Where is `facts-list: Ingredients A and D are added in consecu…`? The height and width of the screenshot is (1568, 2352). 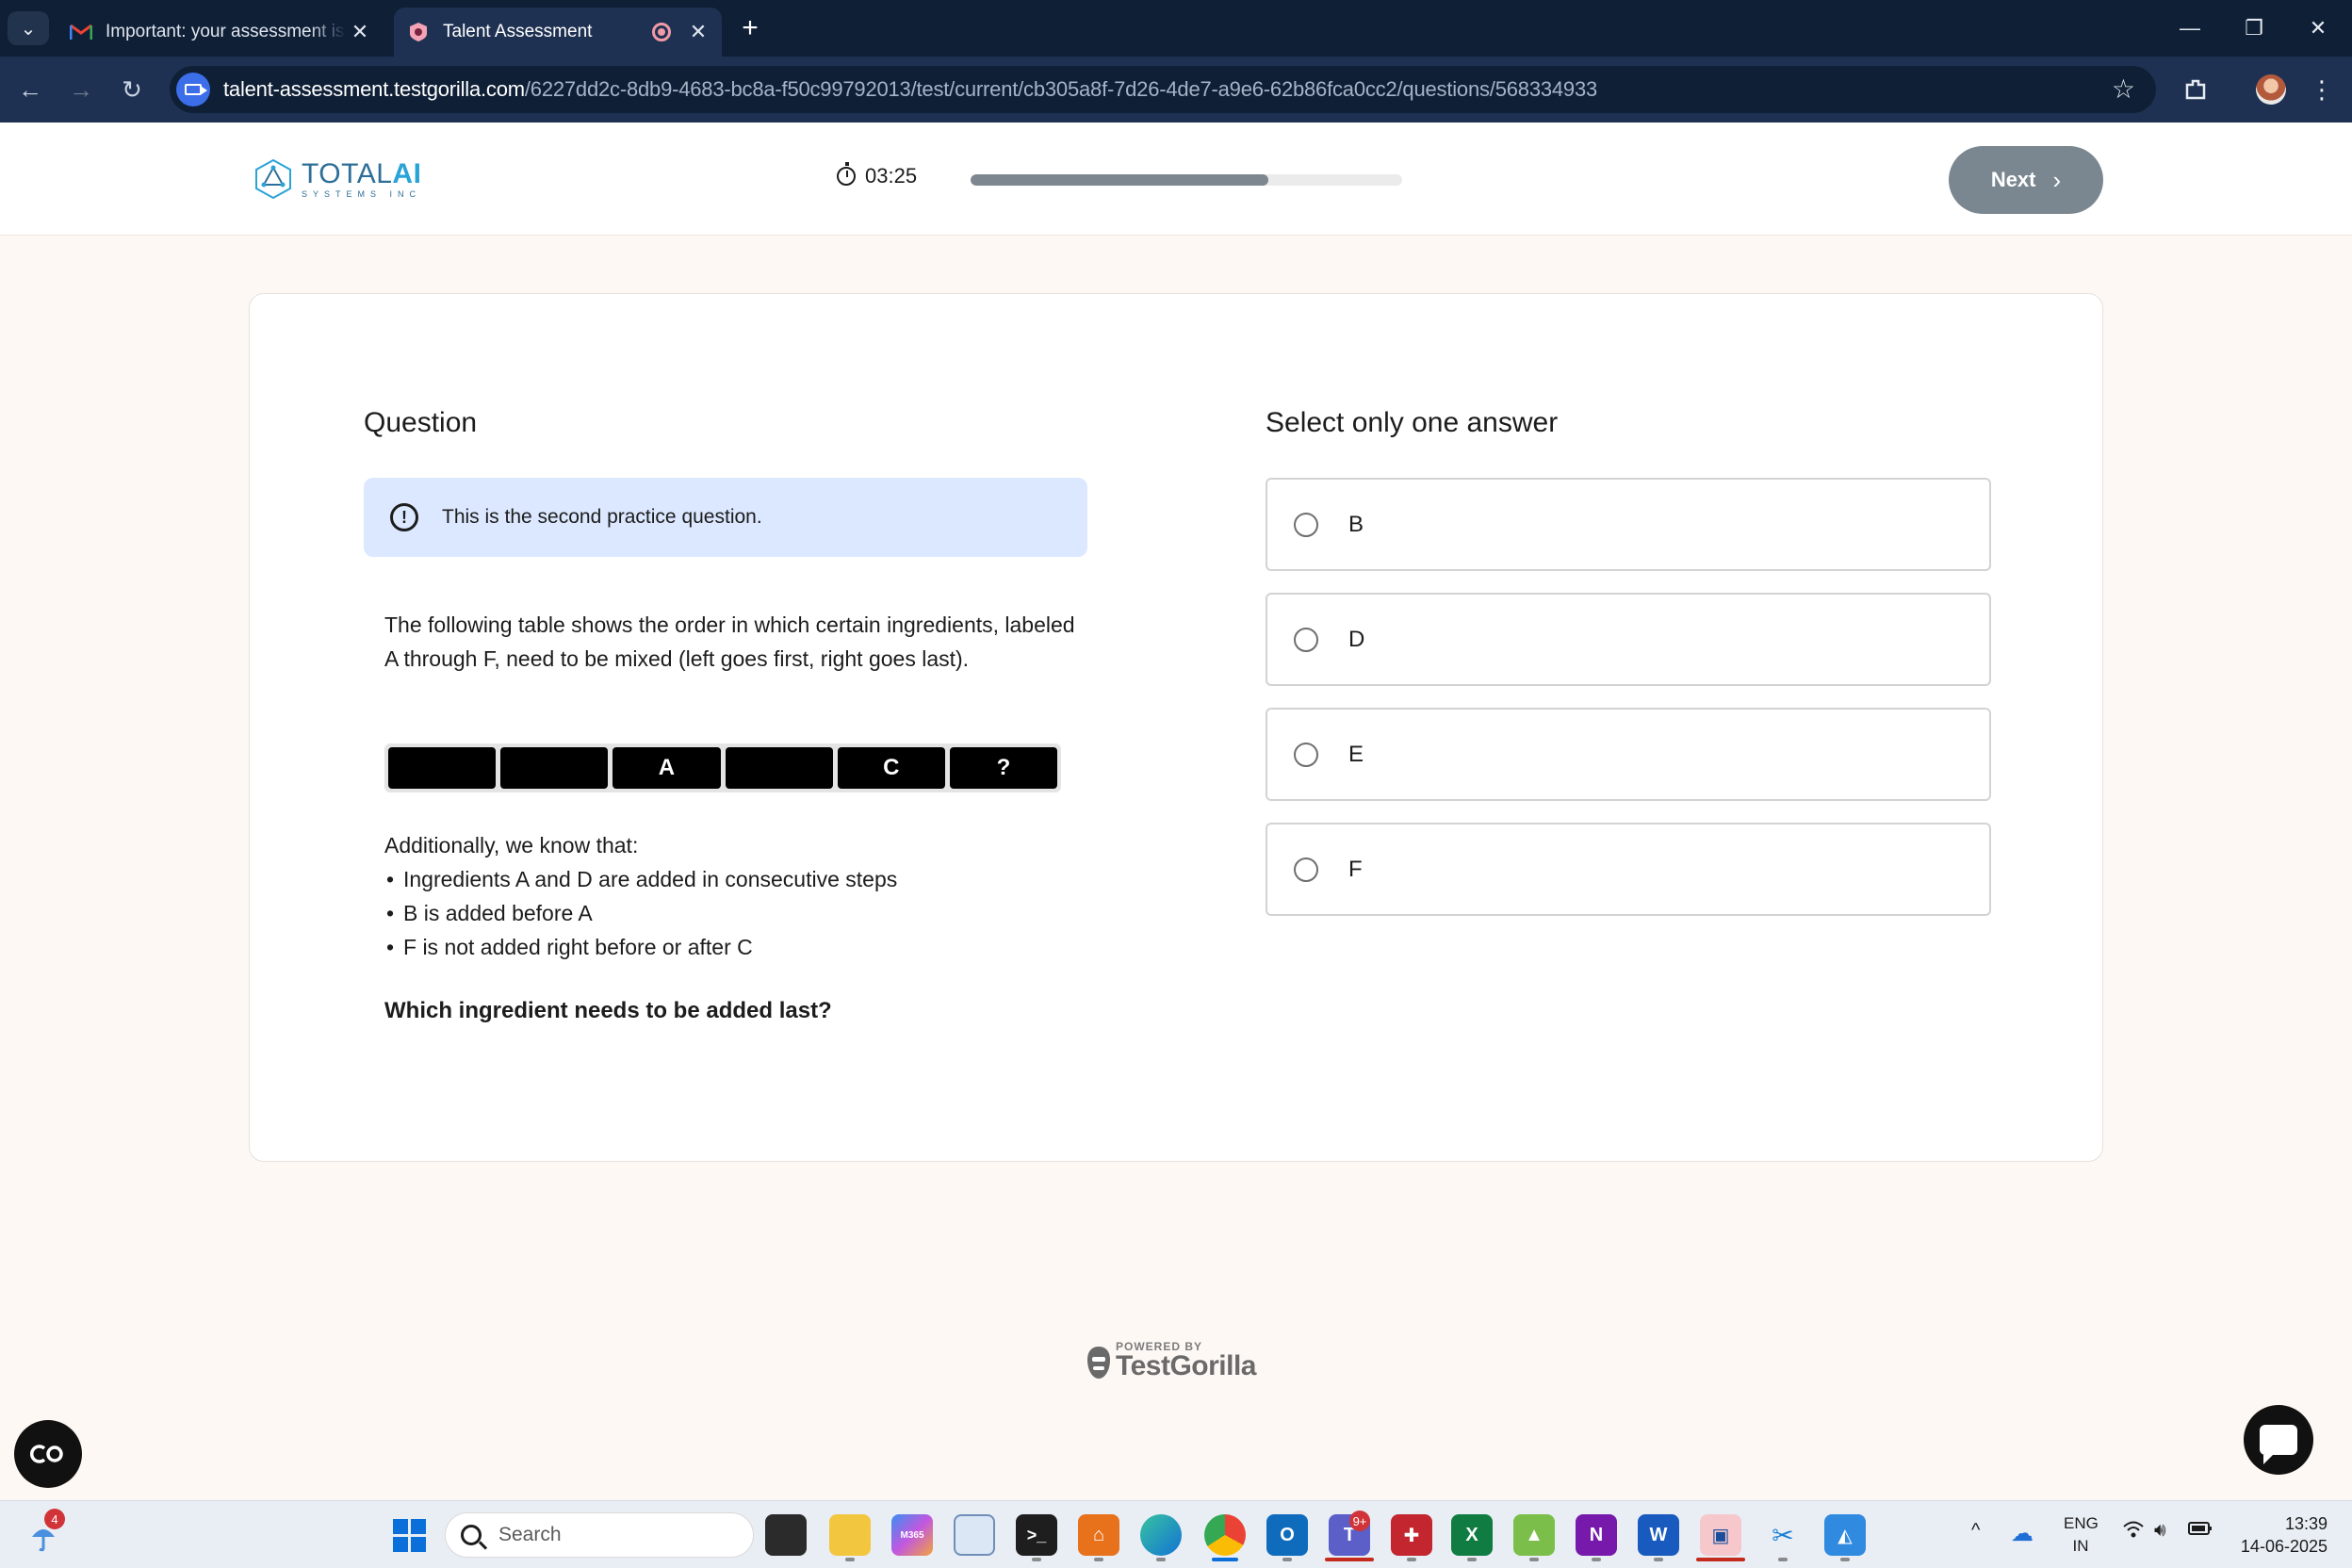
facts-list: Ingredients A and D are added in consecu… is located at coordinates (733, 913).